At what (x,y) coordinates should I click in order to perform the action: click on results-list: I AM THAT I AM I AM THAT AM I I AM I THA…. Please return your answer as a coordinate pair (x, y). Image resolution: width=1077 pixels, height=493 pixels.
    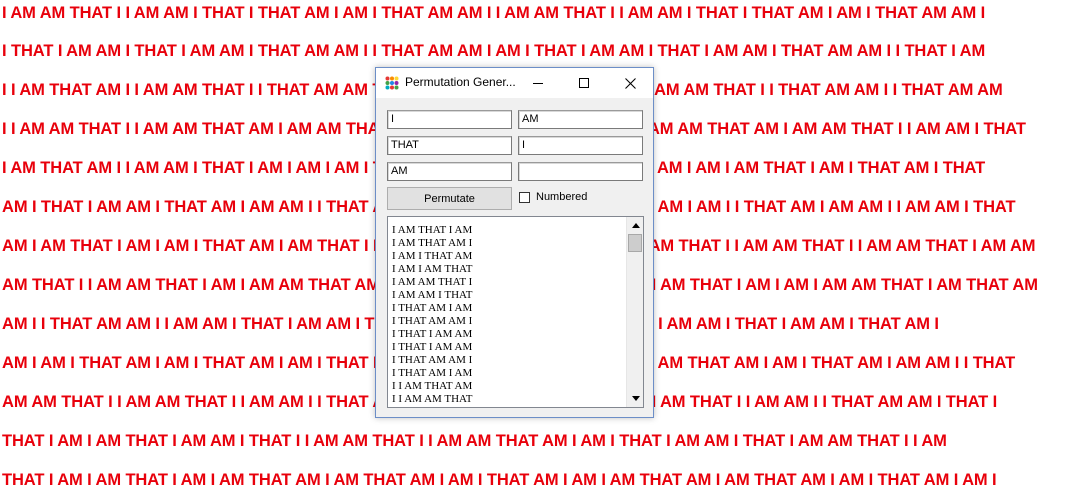
    Looking at the image, I should click on (432, 315).